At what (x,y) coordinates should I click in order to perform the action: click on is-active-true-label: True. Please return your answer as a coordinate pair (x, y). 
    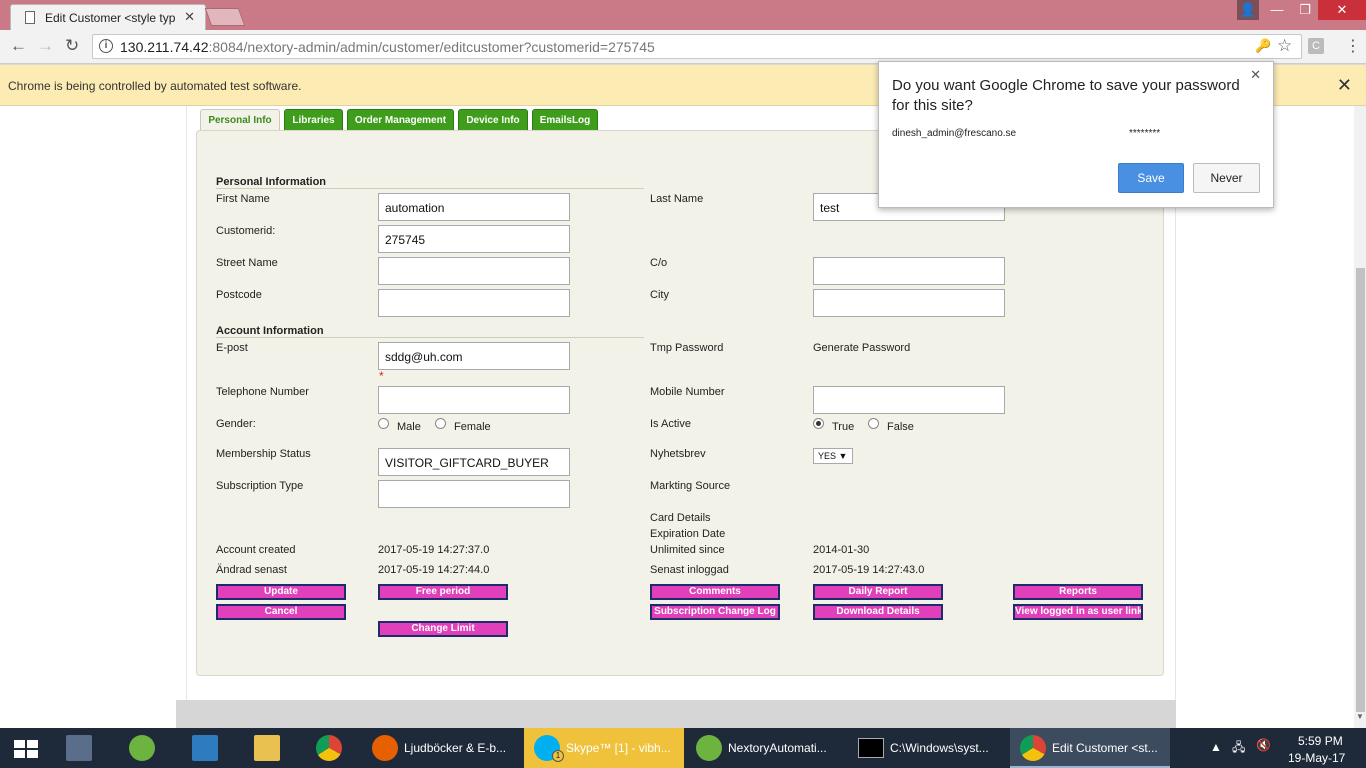
    Looking at the image, I should click on (843, 427).